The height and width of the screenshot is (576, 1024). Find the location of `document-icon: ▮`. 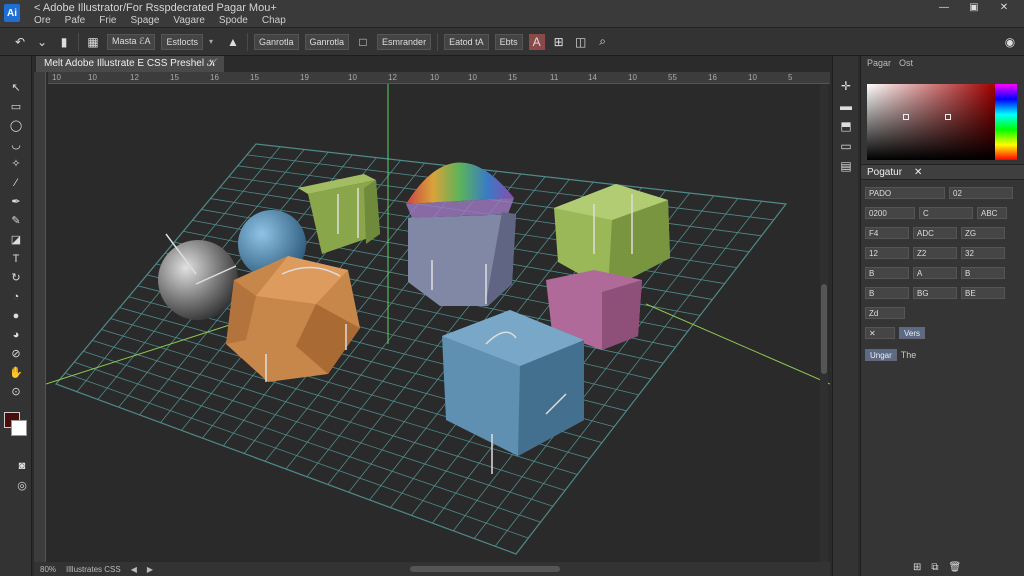

document-icon: ▮ is located at coordinates (64, 42).